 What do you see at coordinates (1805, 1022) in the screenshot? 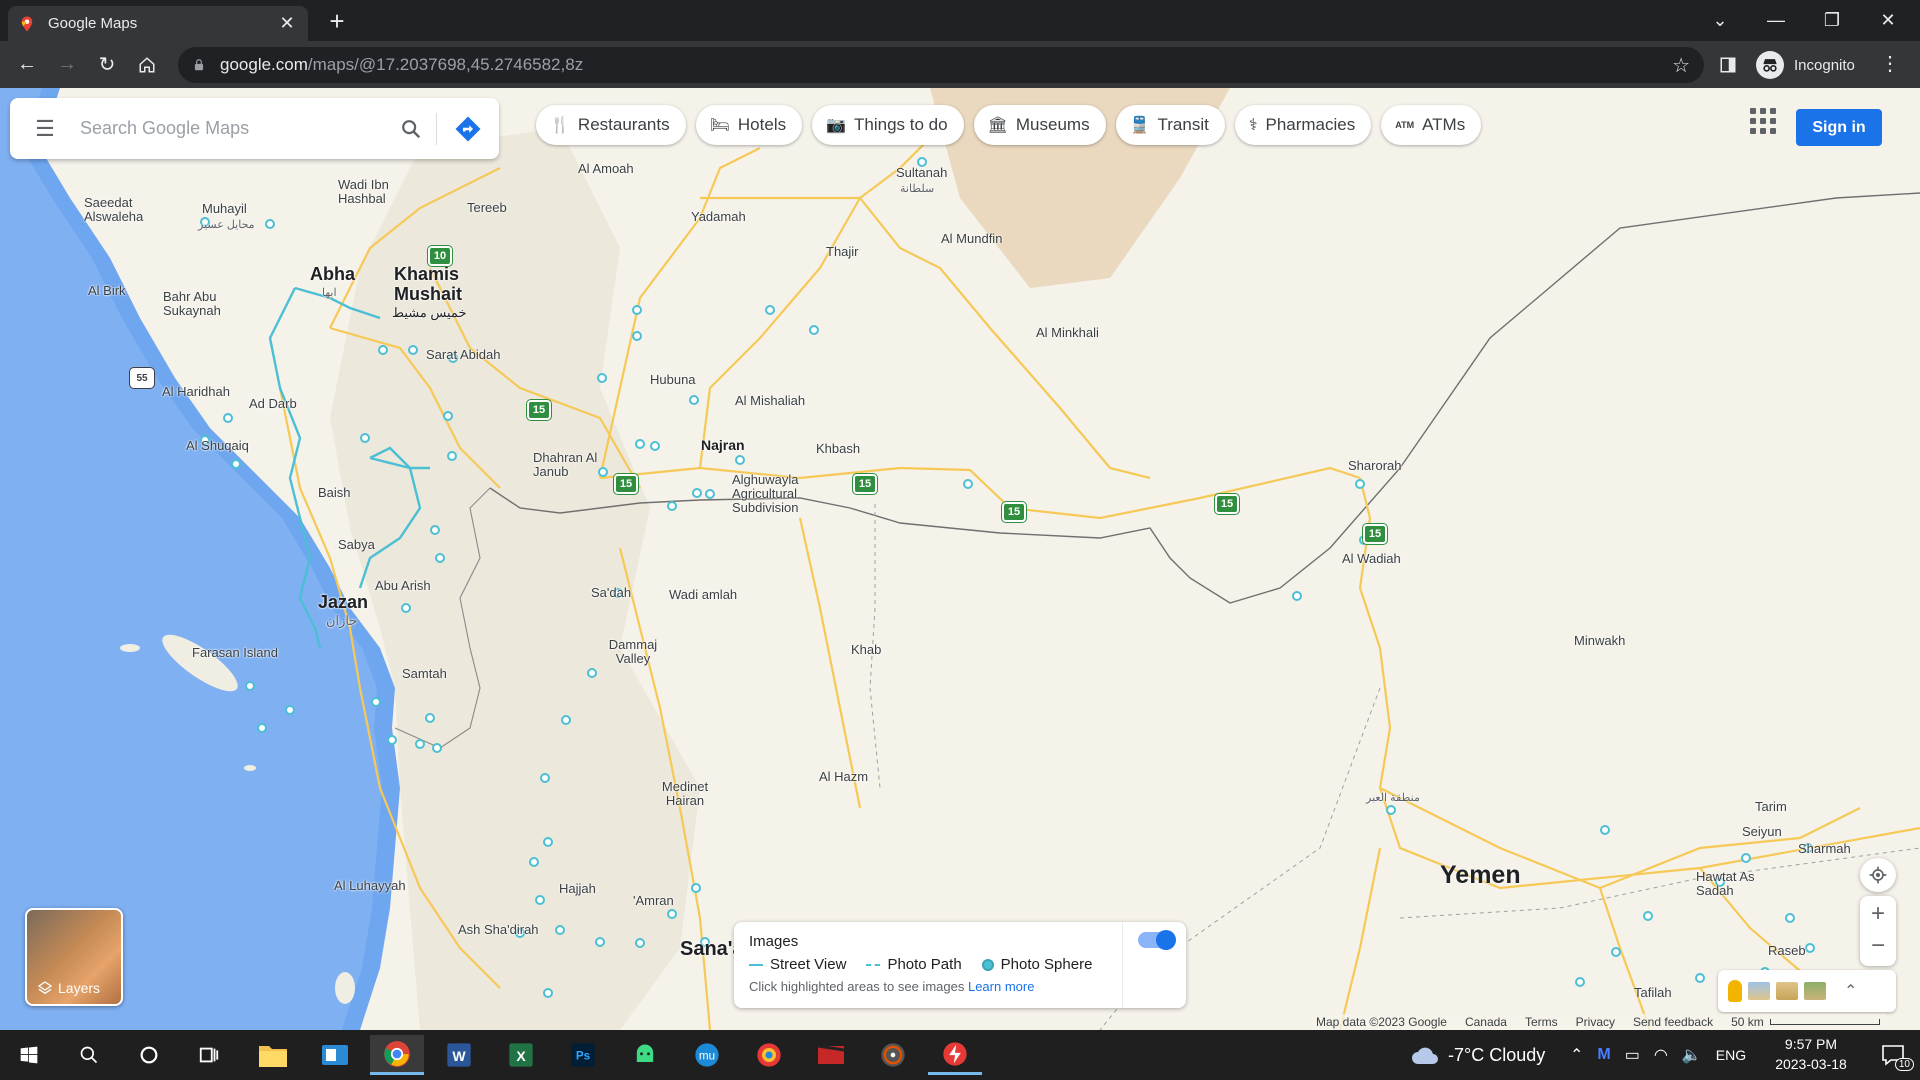
I see `scale-bar: 50 km` at bounding box center [1805, 1022].